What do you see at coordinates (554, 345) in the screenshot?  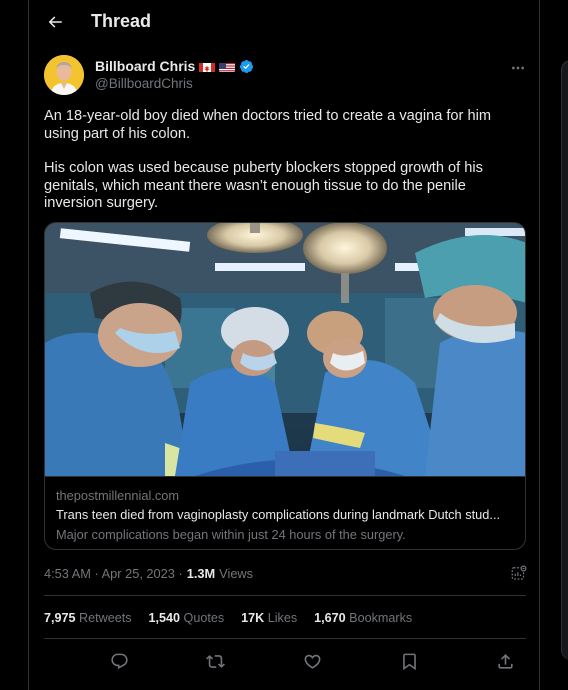 I see `right-sidebar` at bounding box center [554, 345].